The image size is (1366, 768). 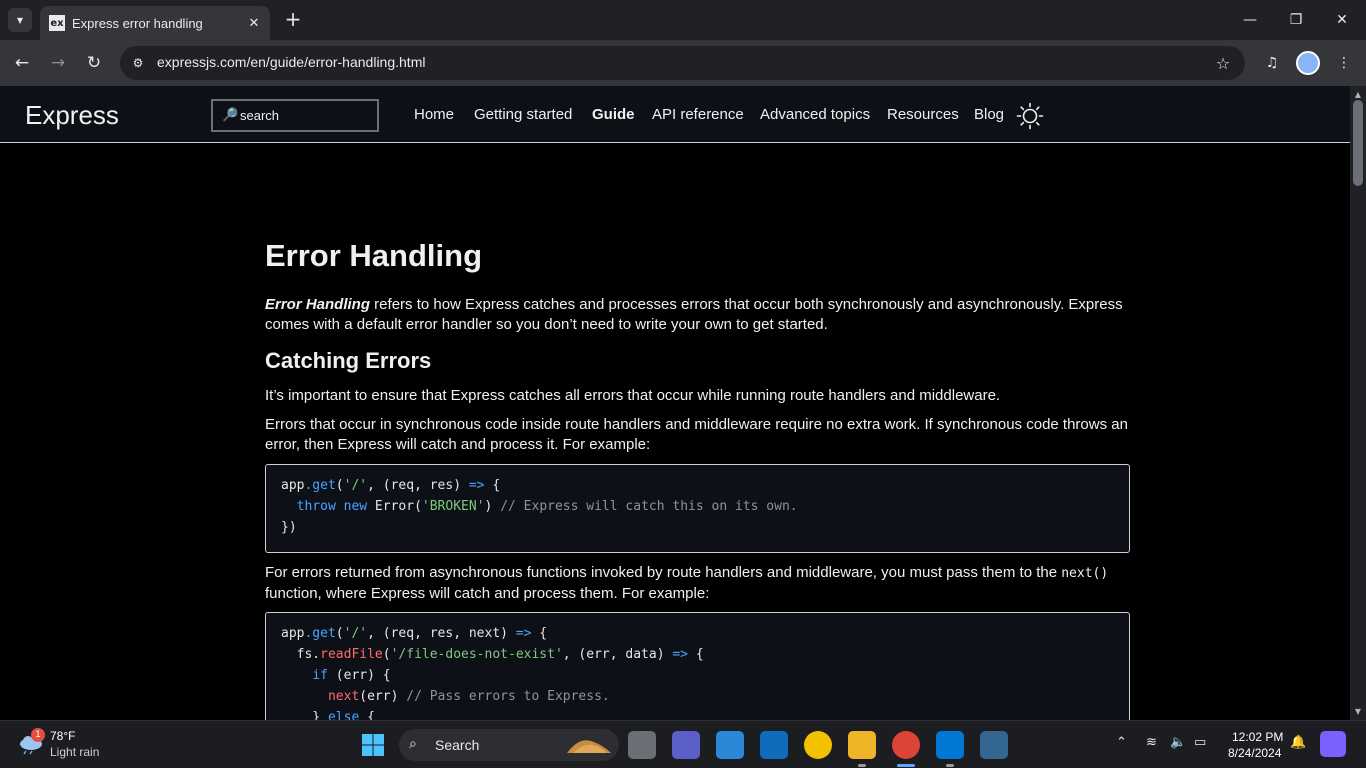 I want to click on scroll-down-arrow-icon: ▼, so click(x=1358, y=711).